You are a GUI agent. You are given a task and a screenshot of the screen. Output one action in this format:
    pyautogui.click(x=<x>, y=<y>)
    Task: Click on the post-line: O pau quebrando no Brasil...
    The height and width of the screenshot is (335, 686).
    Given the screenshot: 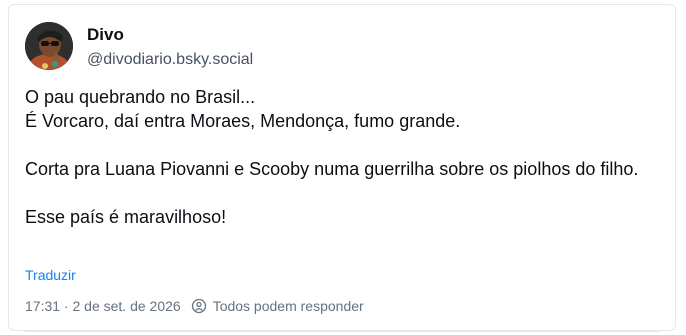 What is the action you would take?
    pyautogui.click(x=140, y=97)
    